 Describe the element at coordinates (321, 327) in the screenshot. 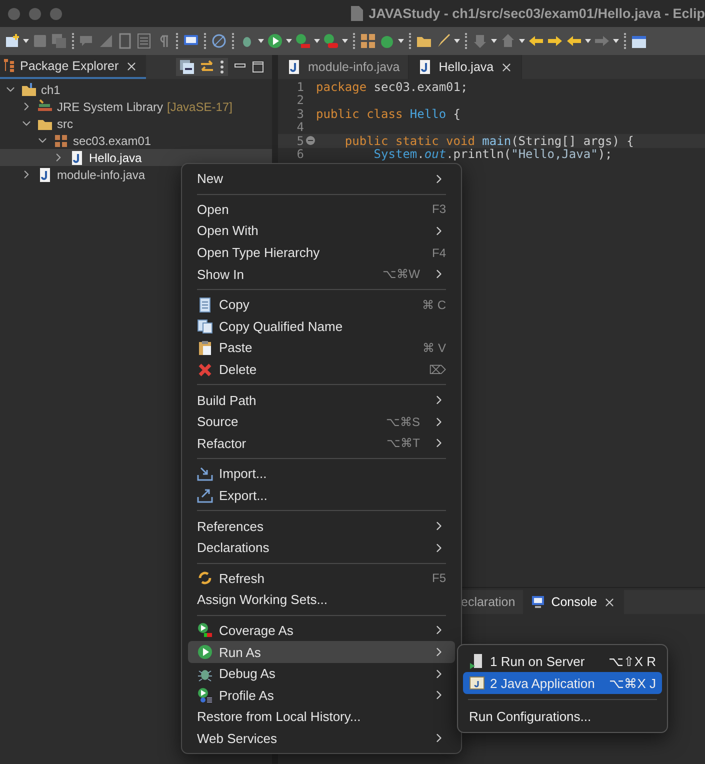

I see `menu-item: Copy Qualified Name` at that location.